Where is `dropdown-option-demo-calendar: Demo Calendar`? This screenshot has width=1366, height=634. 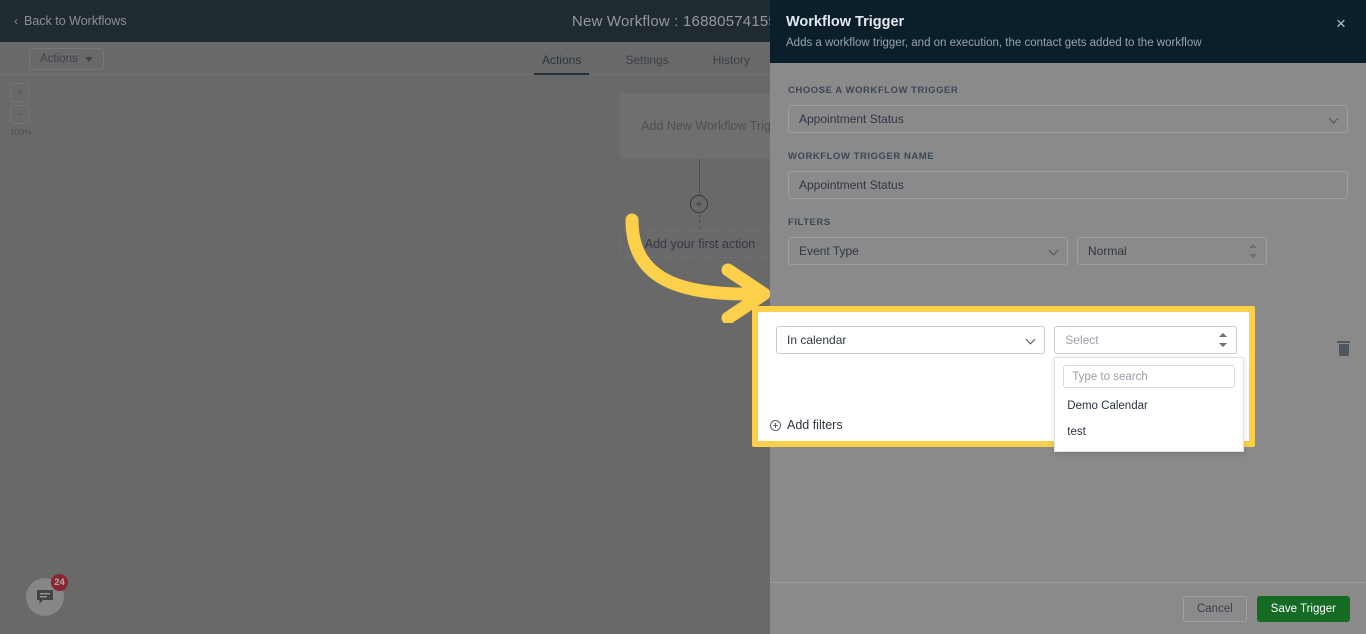
dropdown-option-demo-calendar: Demo Calendar is located at coordinates (1149, 406).